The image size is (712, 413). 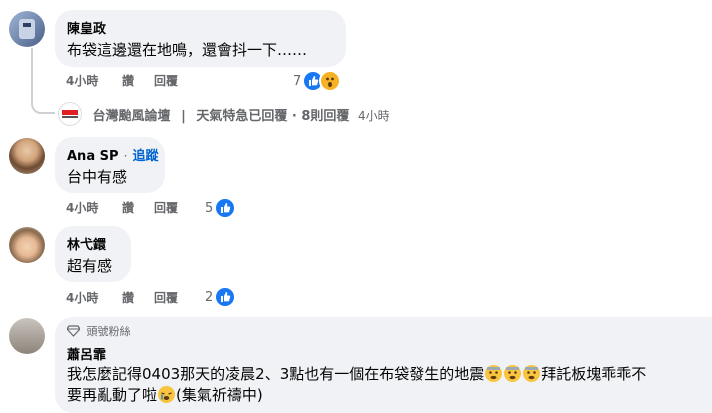 What do you see at coordinates (330, 81) in the screenshot?
I see `wow-icon` at bounding box center [330, 81].